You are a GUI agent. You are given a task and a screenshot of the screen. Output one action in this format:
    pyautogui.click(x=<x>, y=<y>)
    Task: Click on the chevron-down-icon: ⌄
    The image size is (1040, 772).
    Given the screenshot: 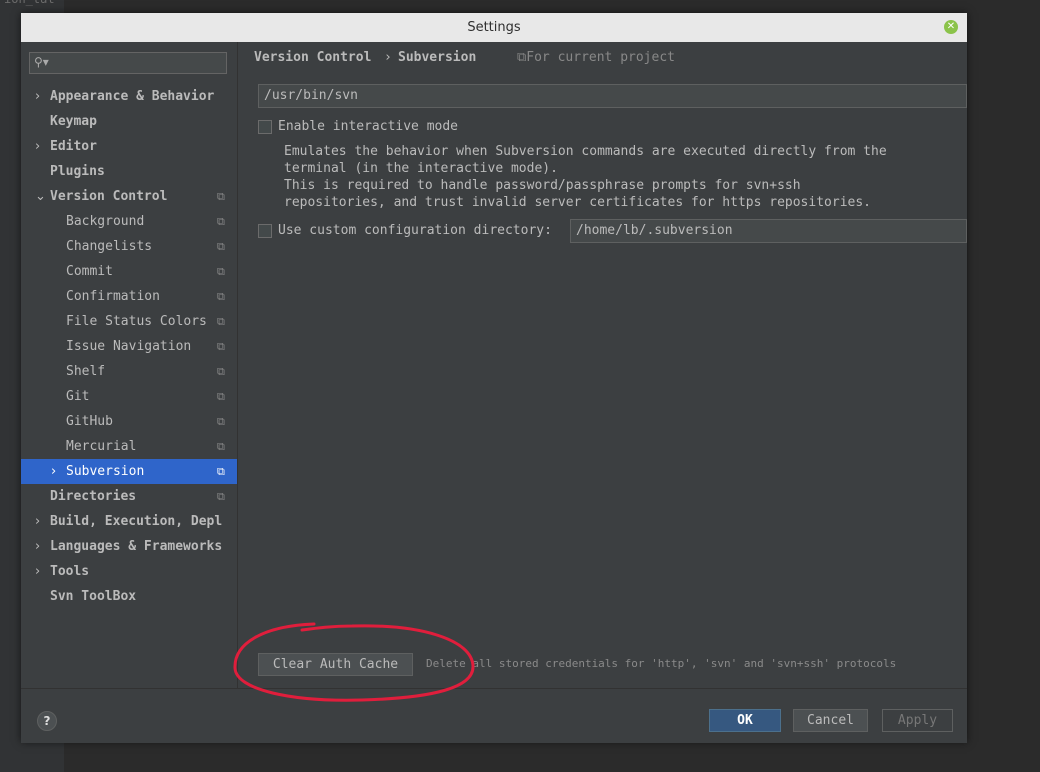 What is the action you would take?
    pyautogui.click(x=40, y=196)
    